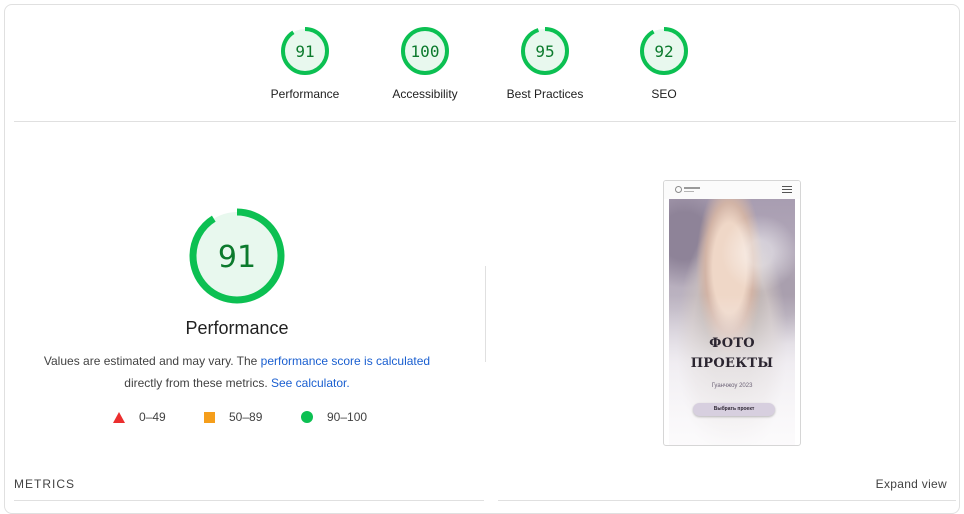 This screenshot has height=514, width=964. I want to click on gauge-performance-score: 91, so click(304, 51).